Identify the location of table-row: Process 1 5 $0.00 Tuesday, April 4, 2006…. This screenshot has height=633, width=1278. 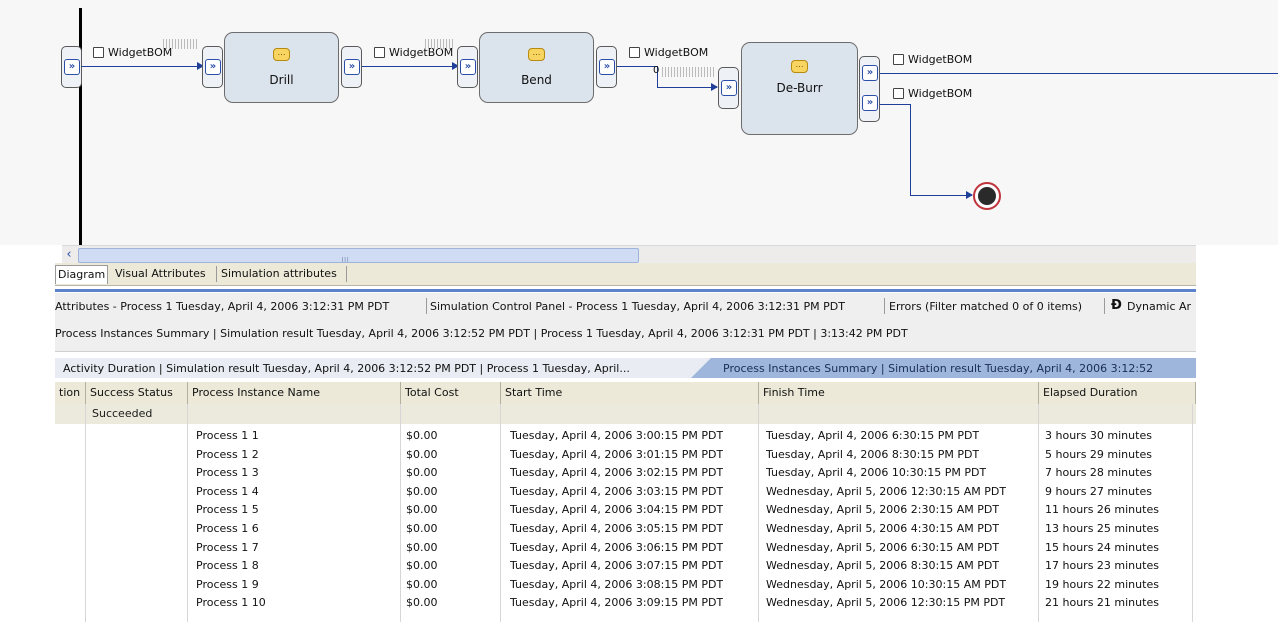
(625, 509).